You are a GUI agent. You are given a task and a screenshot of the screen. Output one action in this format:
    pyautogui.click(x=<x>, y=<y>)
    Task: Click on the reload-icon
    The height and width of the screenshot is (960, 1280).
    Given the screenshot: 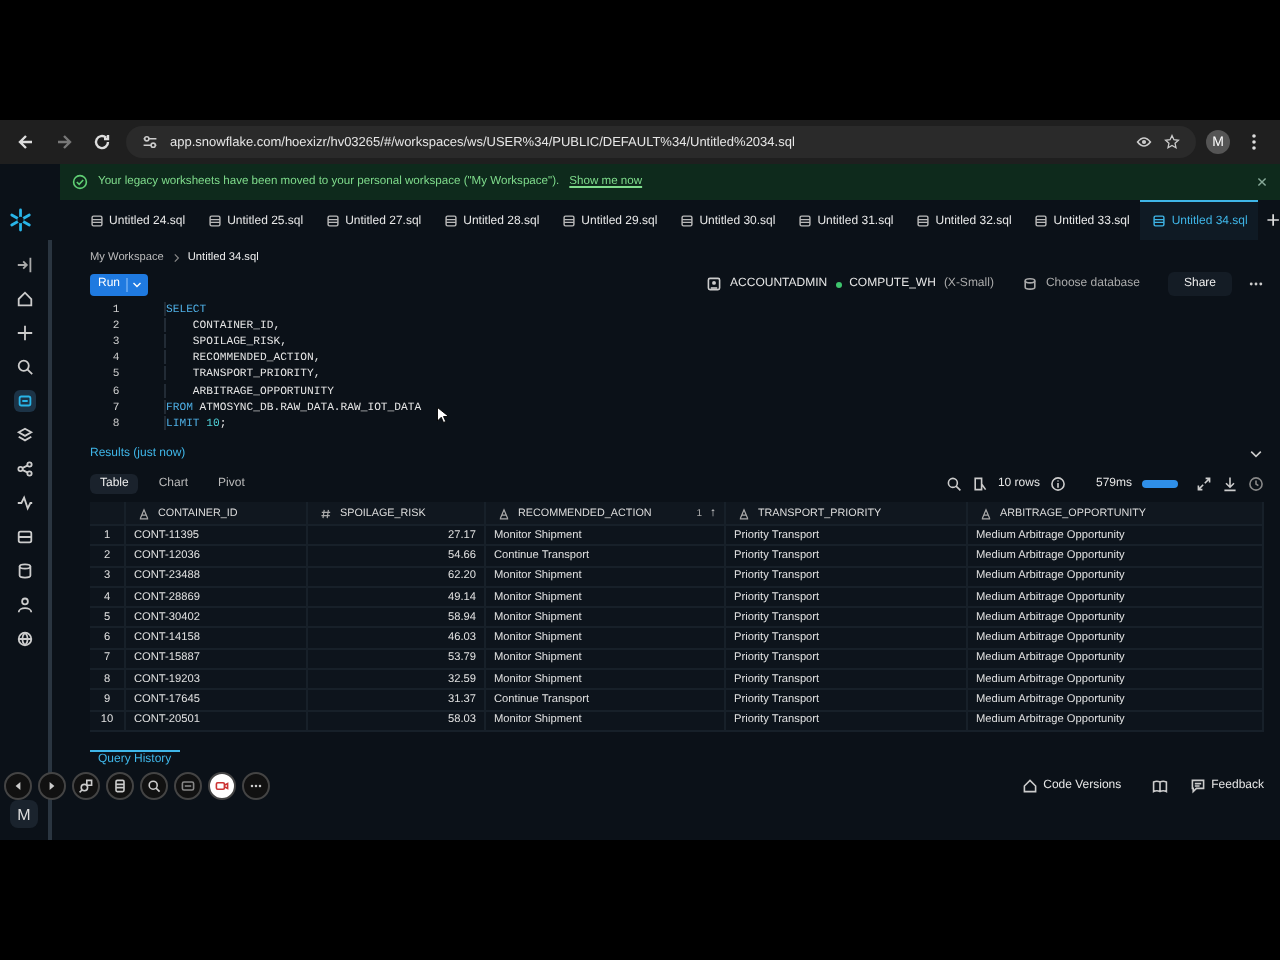 What is the action you would take?
    pyautogui.click(x=102, y=142)
    